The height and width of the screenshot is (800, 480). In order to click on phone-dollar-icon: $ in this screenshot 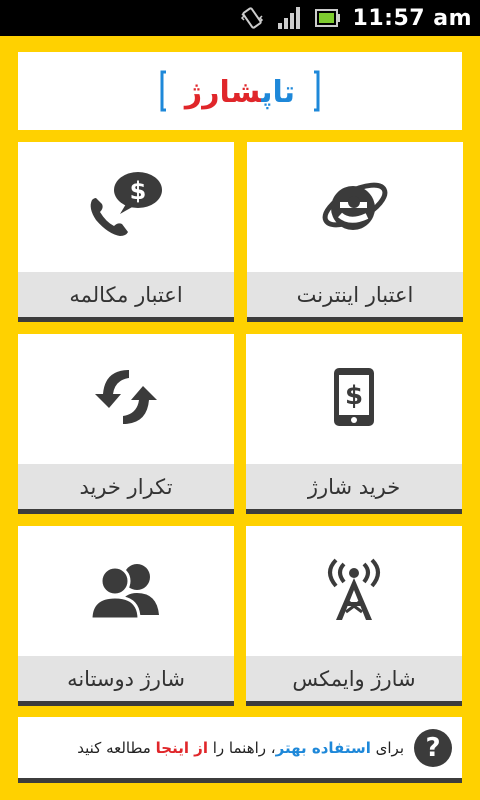, I will do `click(126, 207)`.